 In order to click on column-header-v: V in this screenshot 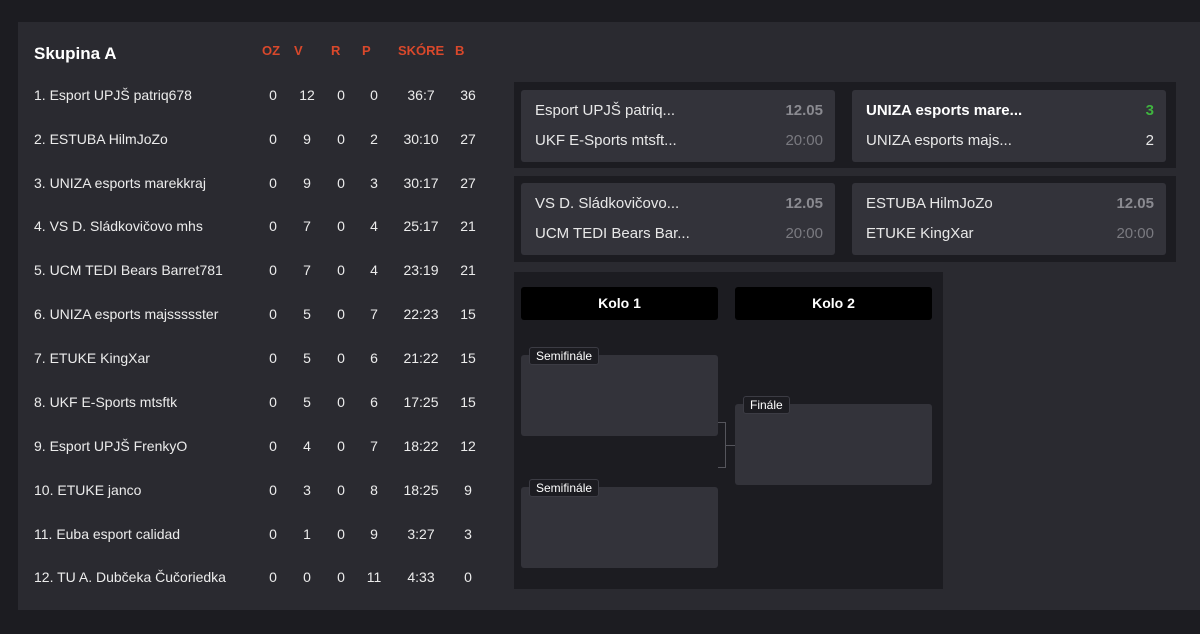, I will do `click(298, 50)`.